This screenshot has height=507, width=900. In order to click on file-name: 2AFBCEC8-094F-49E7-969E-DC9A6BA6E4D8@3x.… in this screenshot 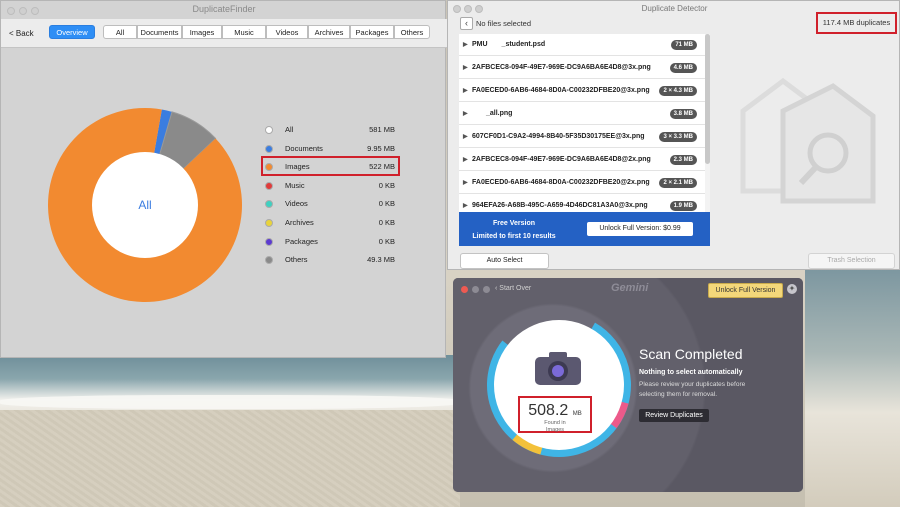, I will do `click(561, 67)`.